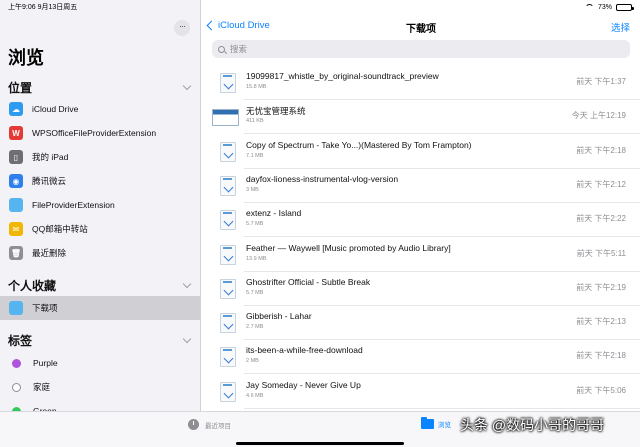  Describe the element at coordinates (94, 133) in the screenshot. I see `sidebar-item-label: WPSOfficeFileProviderExtension` at that location.